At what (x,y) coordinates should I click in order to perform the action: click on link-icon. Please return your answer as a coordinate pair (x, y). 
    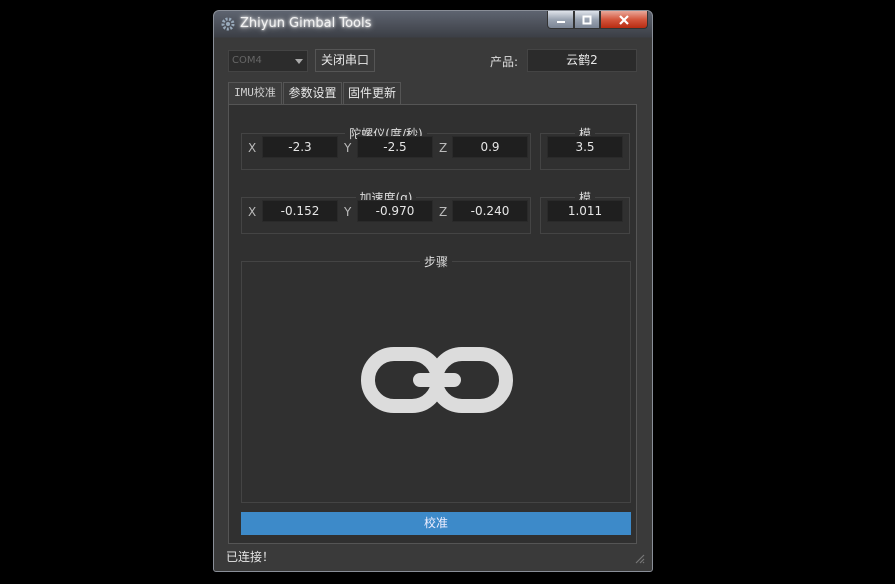
    Looking at the image, I should click on (437, 380).